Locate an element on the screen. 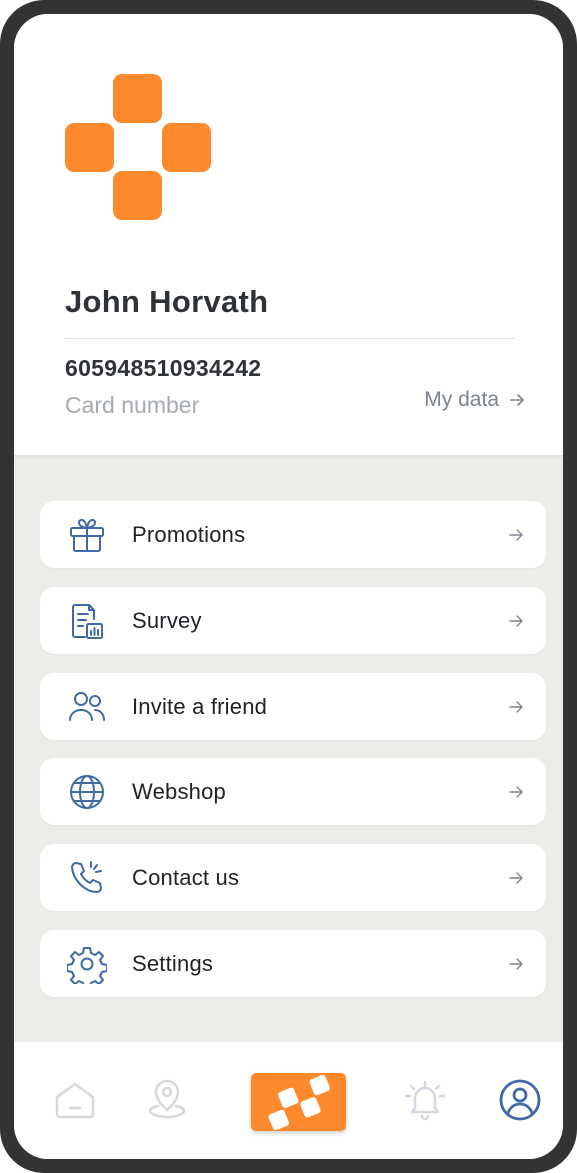 The image size is (577, 1173). nav-notifications-button is located at coordinates (425, 1100).